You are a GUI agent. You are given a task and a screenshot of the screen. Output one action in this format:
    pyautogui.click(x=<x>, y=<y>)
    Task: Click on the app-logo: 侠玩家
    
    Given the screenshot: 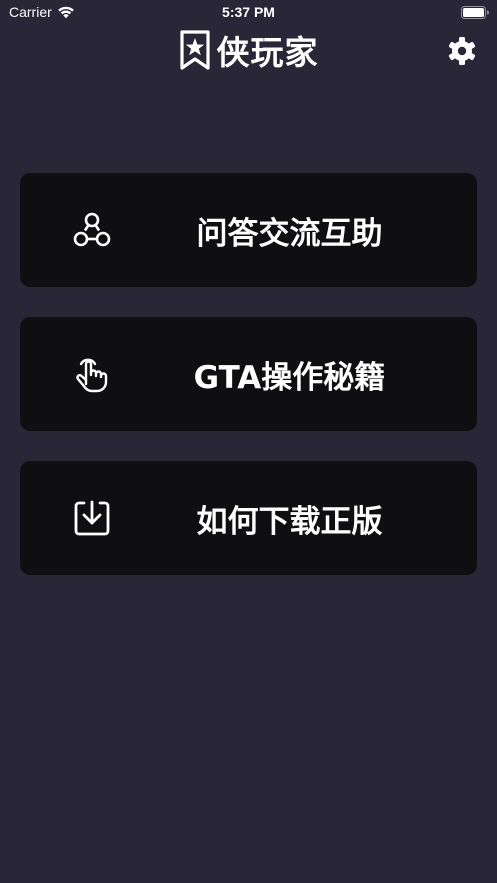 What is the action you would take?
    pyautogui.click(x=249, y=51)
    